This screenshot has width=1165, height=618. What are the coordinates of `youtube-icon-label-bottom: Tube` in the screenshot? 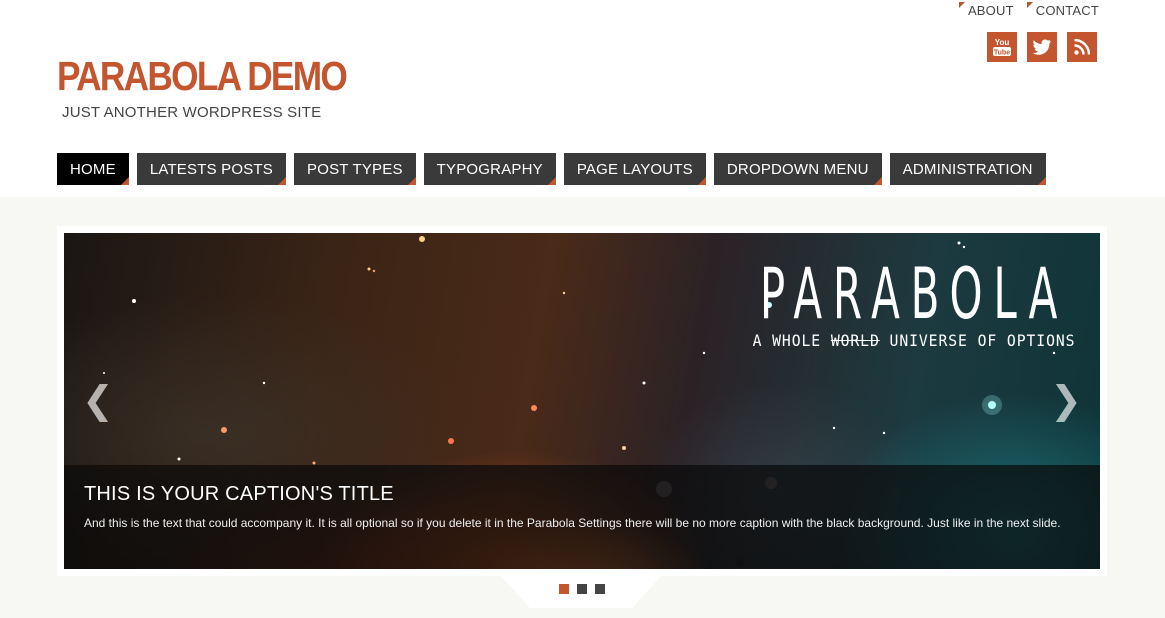 It's located at (1002, 53).